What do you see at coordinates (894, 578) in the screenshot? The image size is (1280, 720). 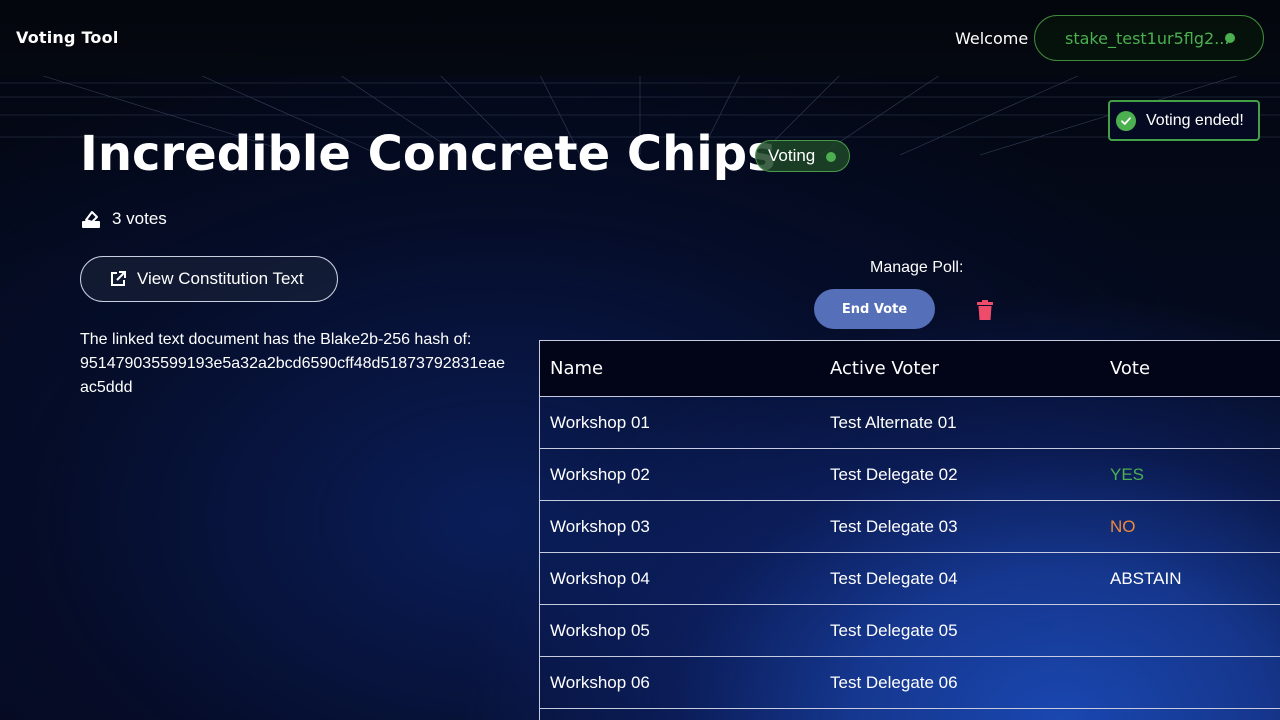 I see `cell-voter: Test Delegate 04` at bounding box center [894, 578].